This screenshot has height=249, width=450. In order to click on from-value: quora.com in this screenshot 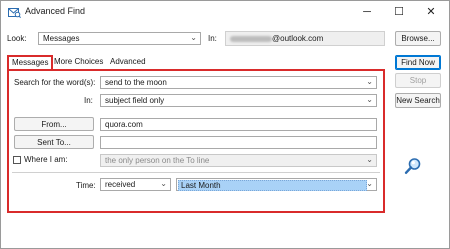, I will do `click(124, 124)`.